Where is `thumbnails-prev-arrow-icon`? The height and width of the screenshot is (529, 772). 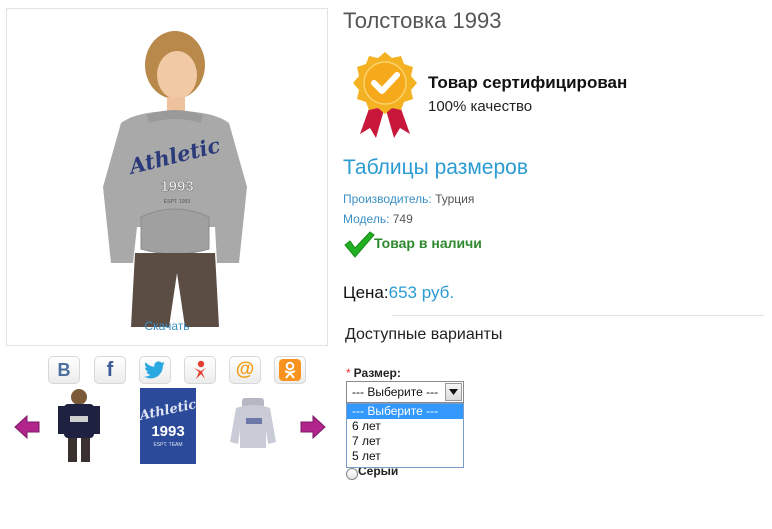
thumbnails-prev-arrow-icon is located at coordinates (27, 427).